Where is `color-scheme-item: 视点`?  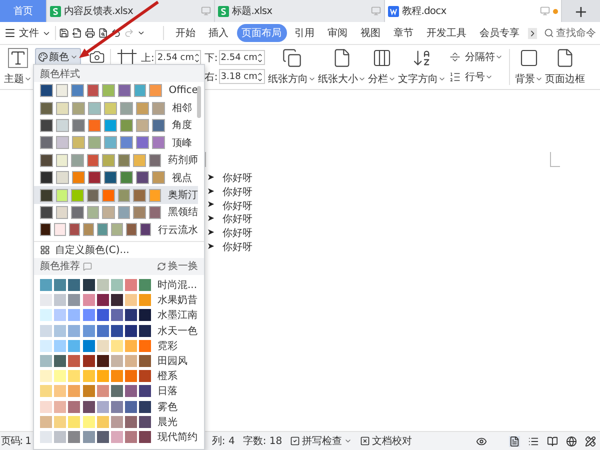 color-scheme-item: 视点 is located at coordinates (116, 177).